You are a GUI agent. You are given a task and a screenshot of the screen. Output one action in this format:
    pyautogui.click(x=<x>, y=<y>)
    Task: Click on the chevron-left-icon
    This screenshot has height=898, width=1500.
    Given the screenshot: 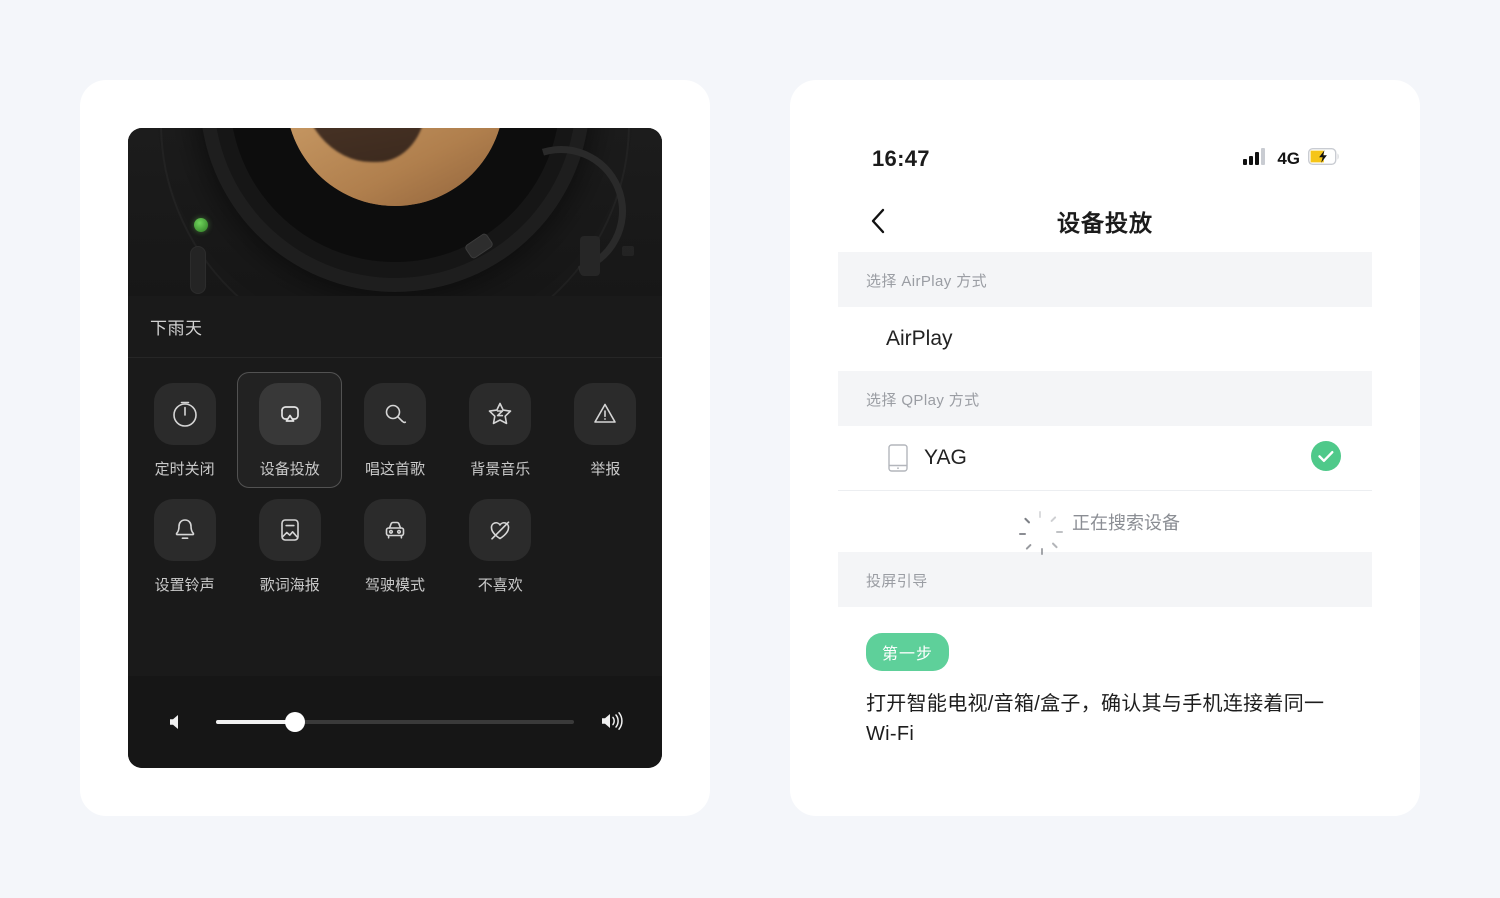 What is the action you would take?
    pyautogui.click(x=883, y=221)
    